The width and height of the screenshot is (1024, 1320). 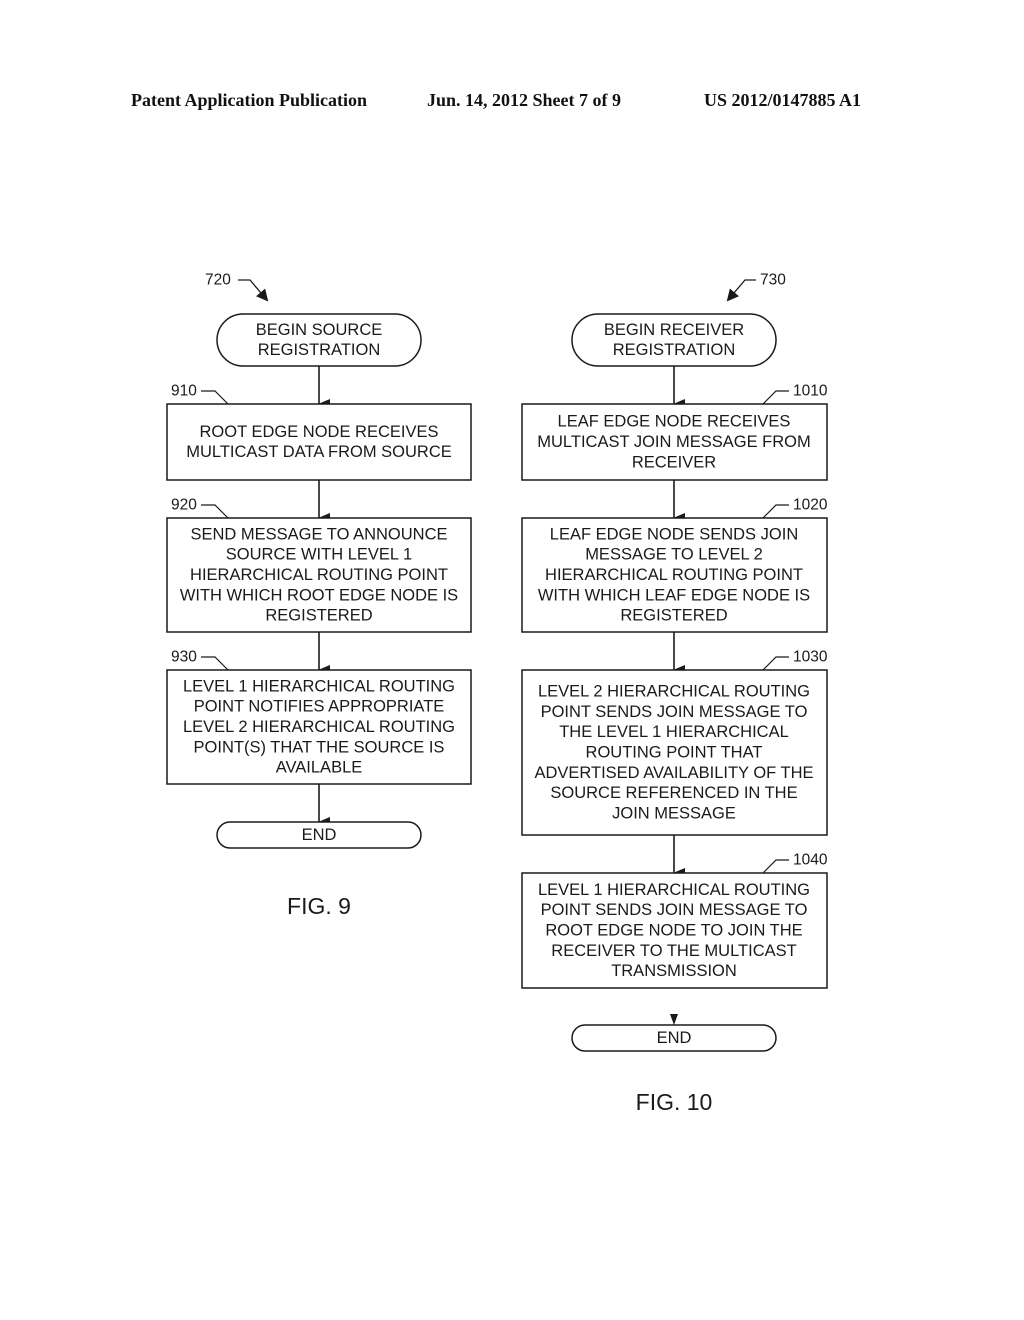 What do you see at coordinates (674, 555) in the screenshot?
I see `process-step-text: MESSAGE TO LEVEL 2` at bounding box center [674, 555].